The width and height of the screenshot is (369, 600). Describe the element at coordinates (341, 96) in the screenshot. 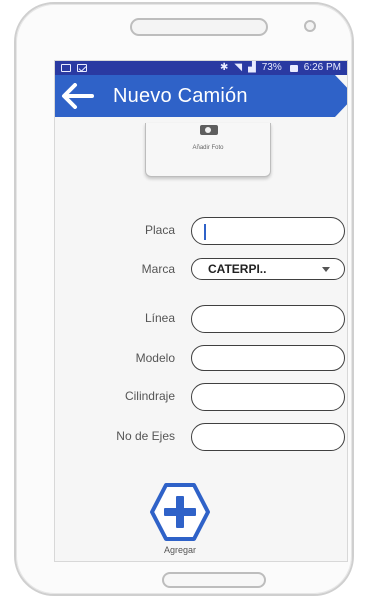

I see `app-bar-arrow-tip` at that location.